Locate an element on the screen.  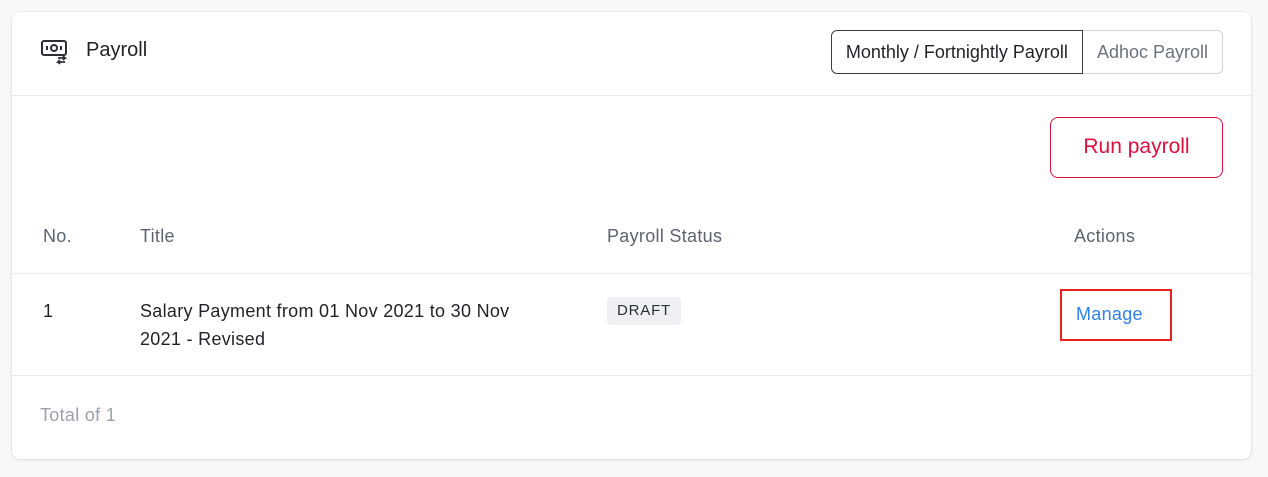
manage-highlight: Manage is located at coordinates (1116, 315).